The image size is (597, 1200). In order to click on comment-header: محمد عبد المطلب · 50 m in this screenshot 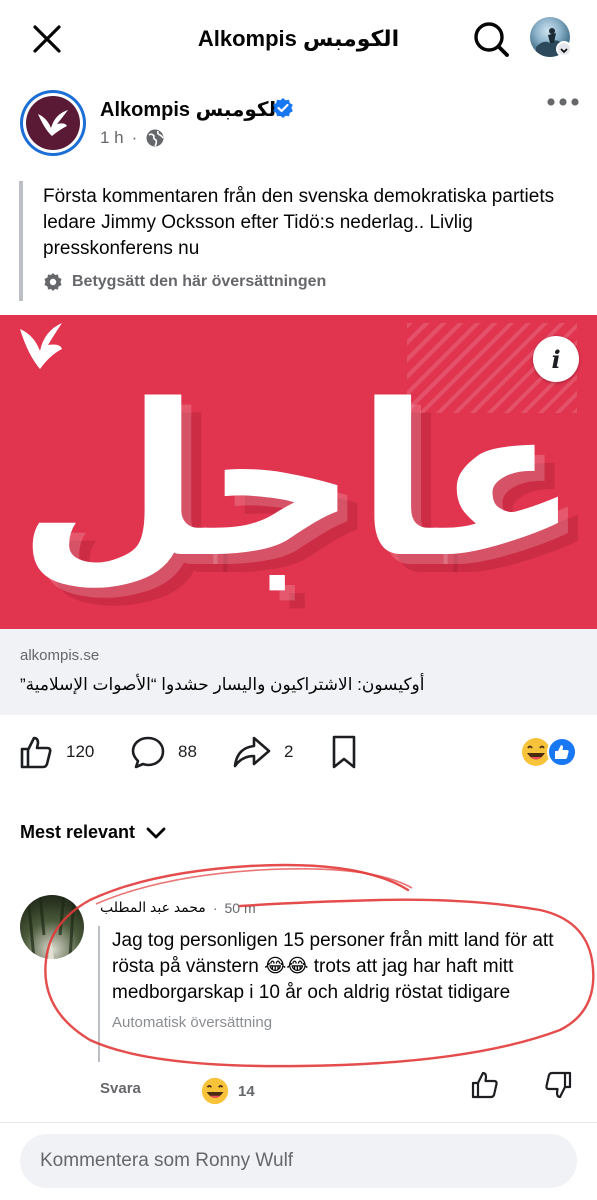, I will do `click(178, 907)`.